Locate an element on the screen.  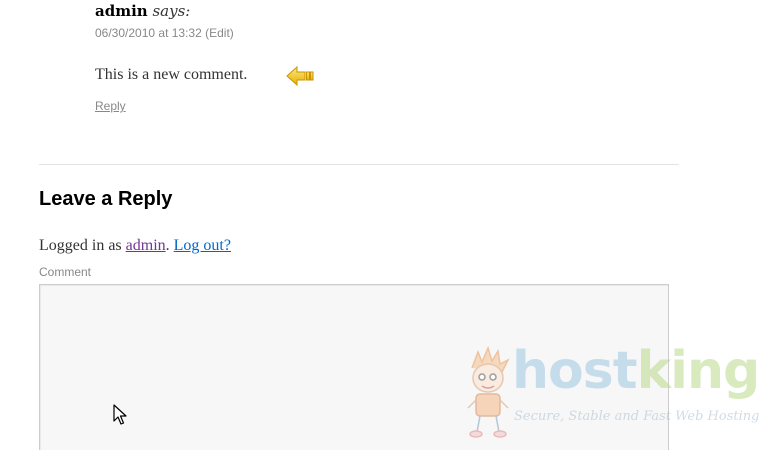
comment-author: admin says: is located at coordinates (142, 11).